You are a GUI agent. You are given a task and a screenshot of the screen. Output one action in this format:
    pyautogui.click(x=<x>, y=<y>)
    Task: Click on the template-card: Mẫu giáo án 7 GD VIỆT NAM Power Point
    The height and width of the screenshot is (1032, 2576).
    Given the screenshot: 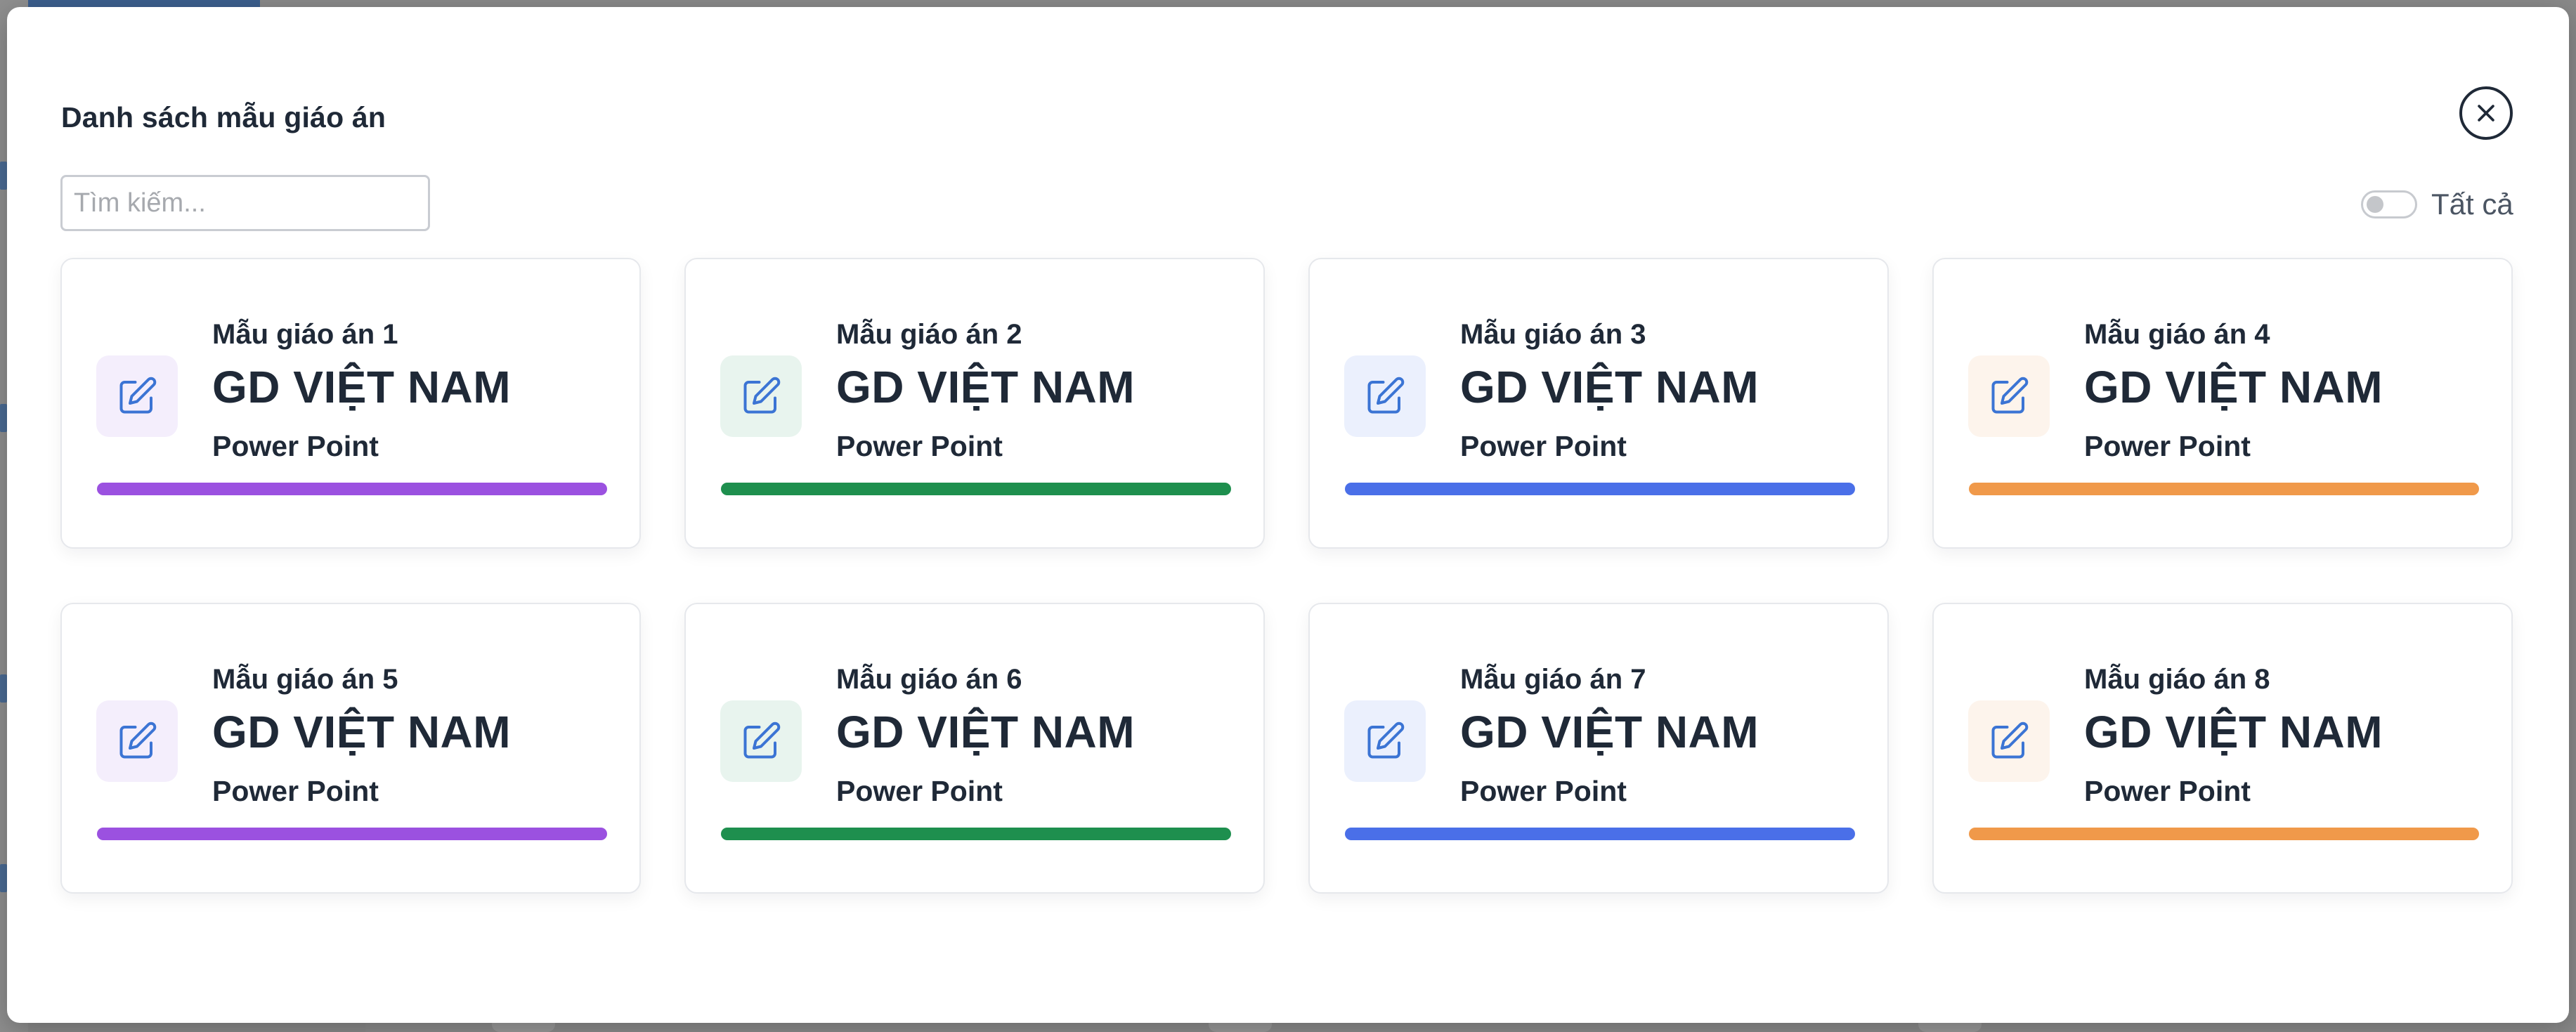 What is the action you would take?
    pyautogui.click(x=1598, y=748)
    